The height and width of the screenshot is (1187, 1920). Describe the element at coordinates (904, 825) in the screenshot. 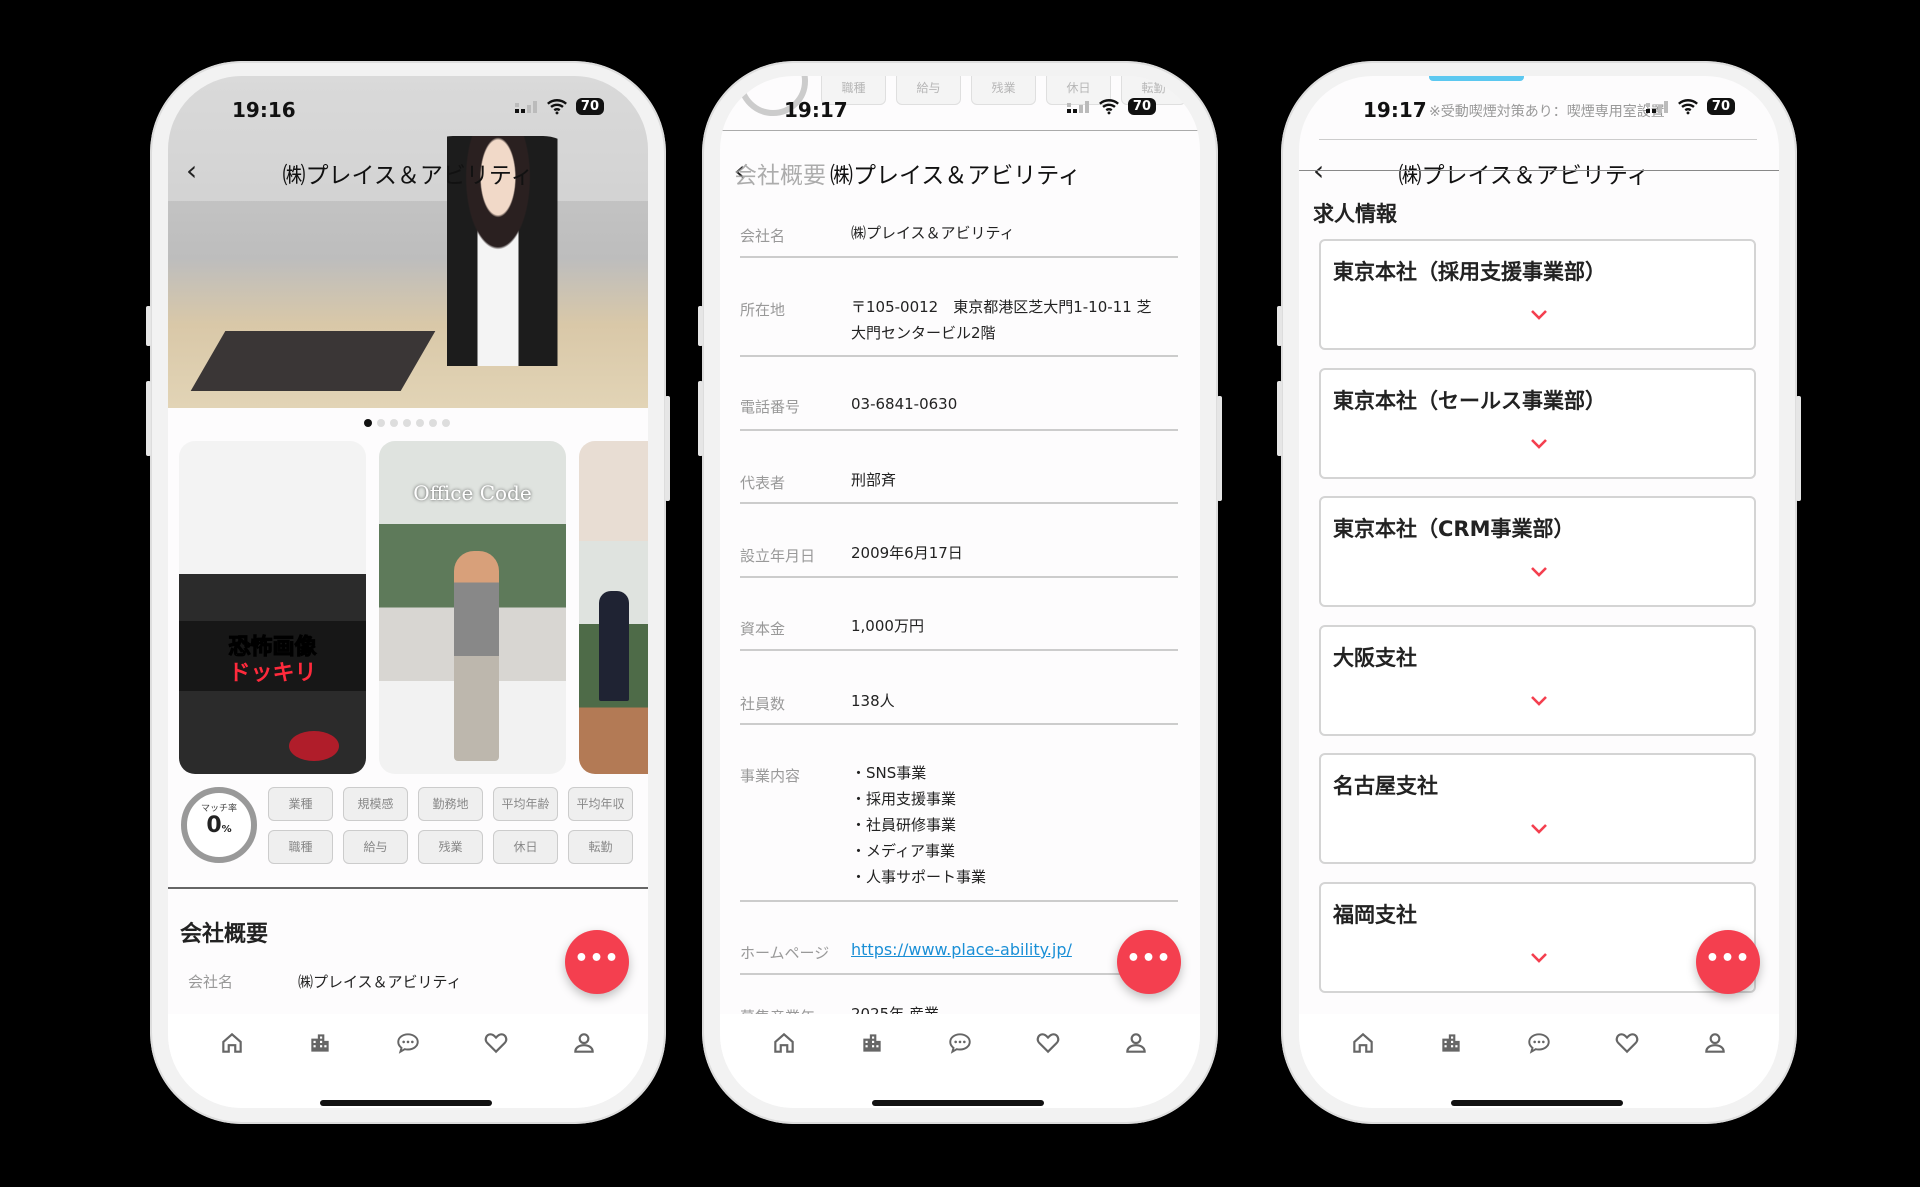

I see `business-item: ・社員研修事業` at that location.